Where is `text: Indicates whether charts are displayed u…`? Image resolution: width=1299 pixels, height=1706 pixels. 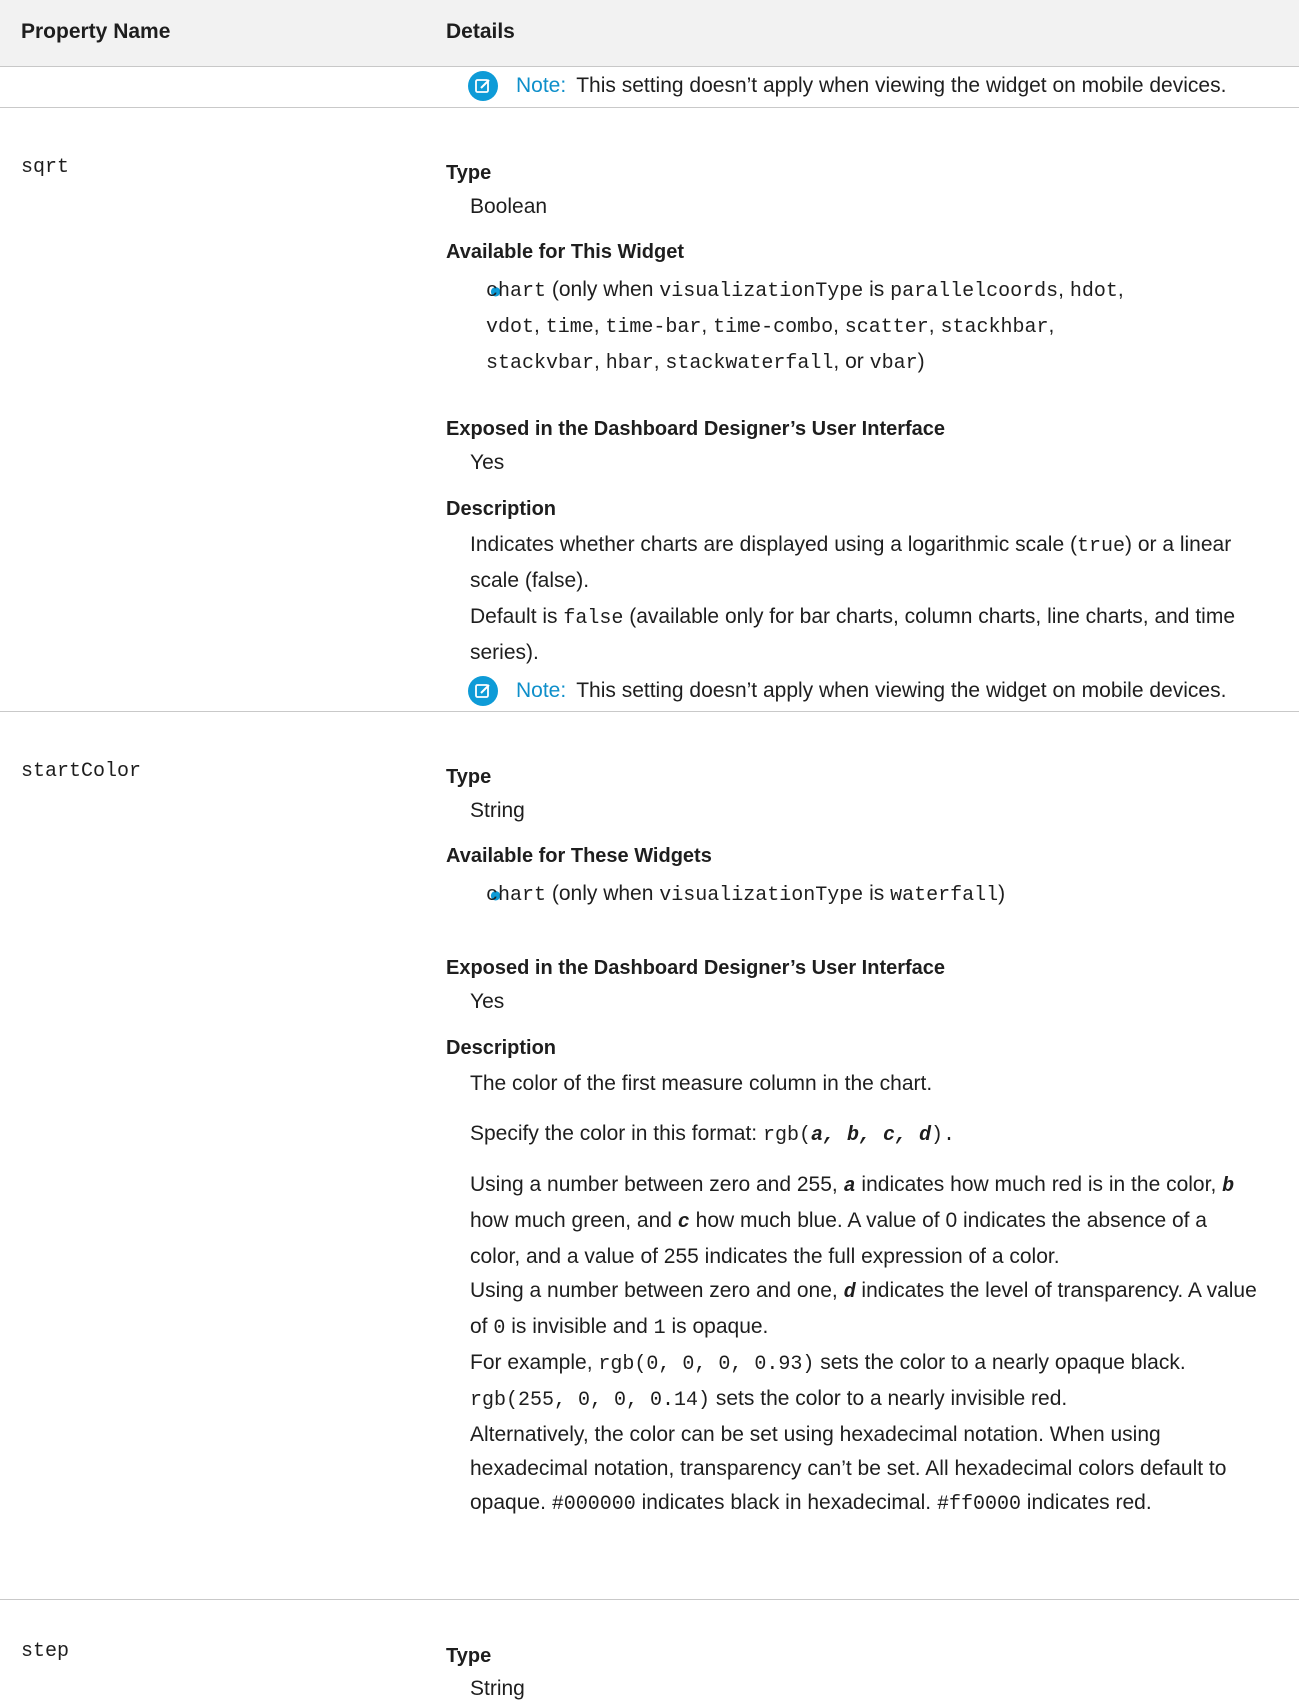
text: Indicates whether charts are displayed u… is located at coordinates (773, 544).